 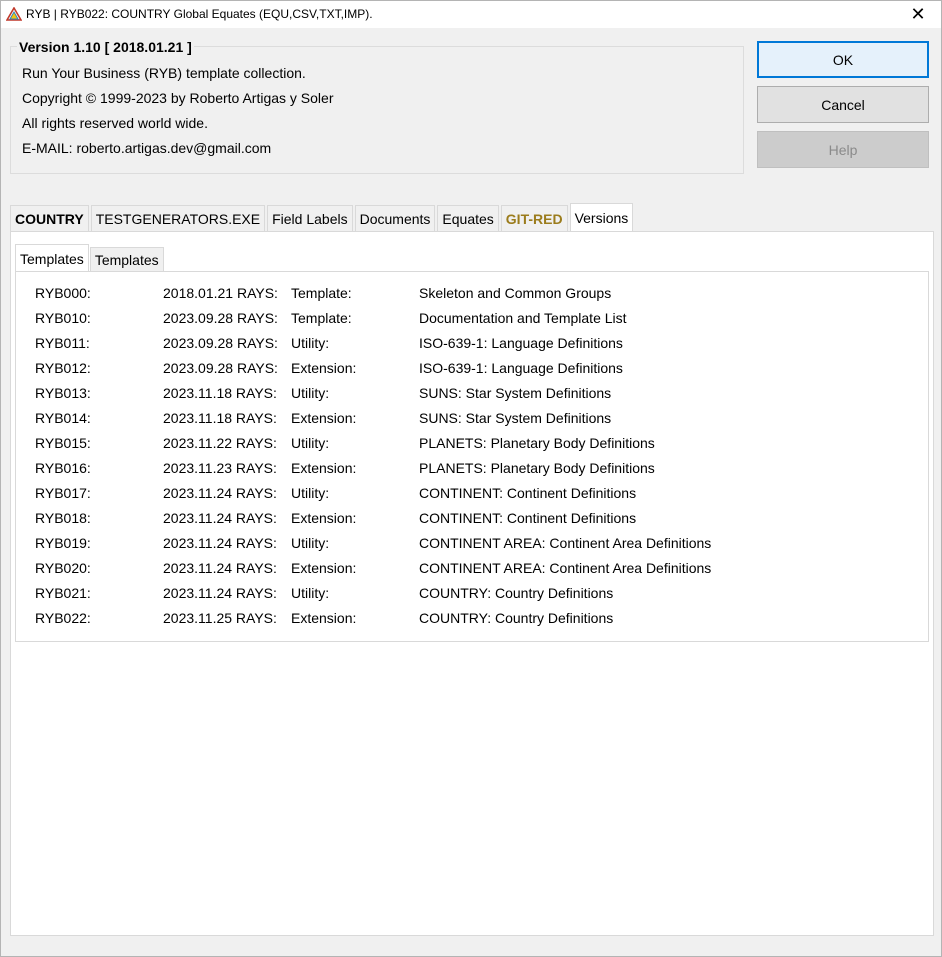 What do you see at coordinates (63, 418) in the screenshot?
I see `version-id: RYB014:` at bounding box center [63, 418].